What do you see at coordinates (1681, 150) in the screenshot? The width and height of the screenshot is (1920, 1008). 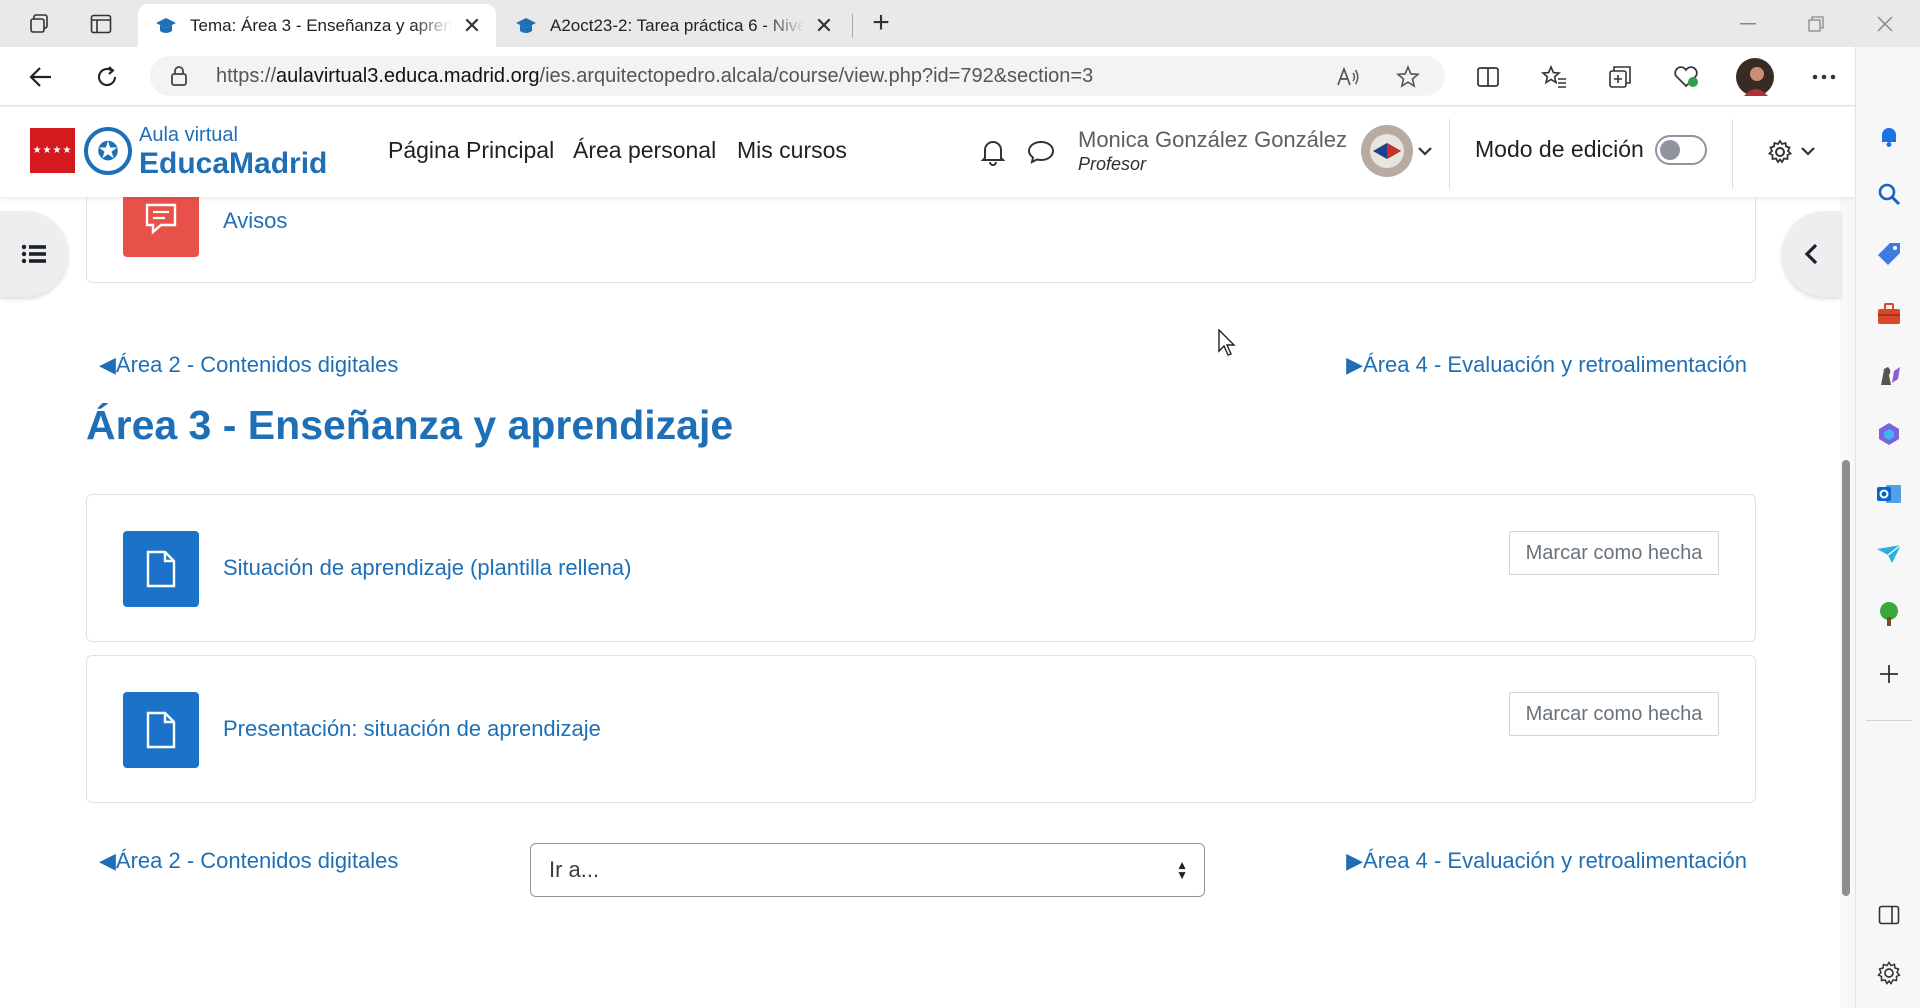 I see `edit-mode-toggle` at bounding box center [1681, 150].